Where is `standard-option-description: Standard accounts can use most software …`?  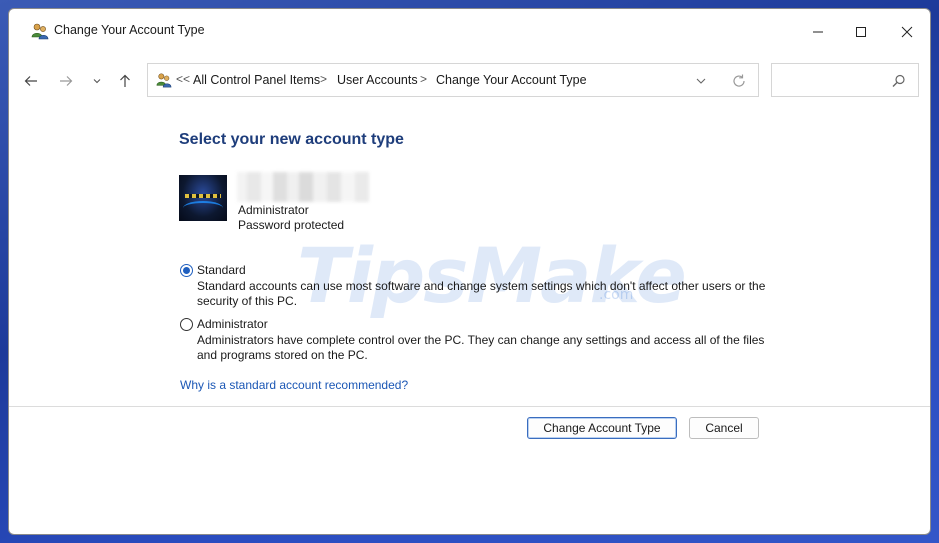 standard-option-description: Standard accounts can use most software … is located at coordinates (481, 293).